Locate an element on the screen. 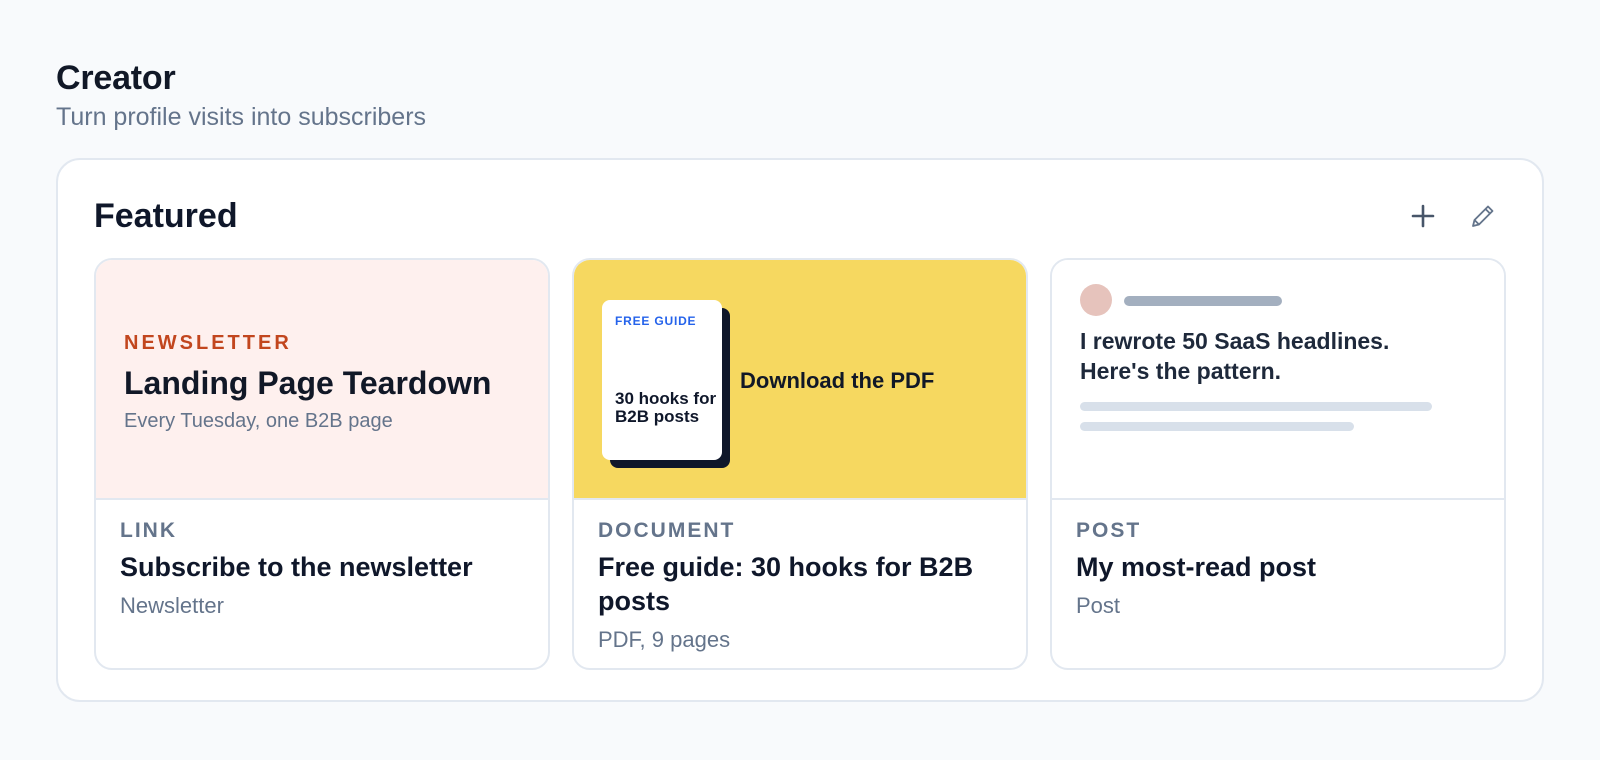 This screenshot has height=760, width=1600. card-body: POST My most-read post Post is located at coordinates (1278, 569).